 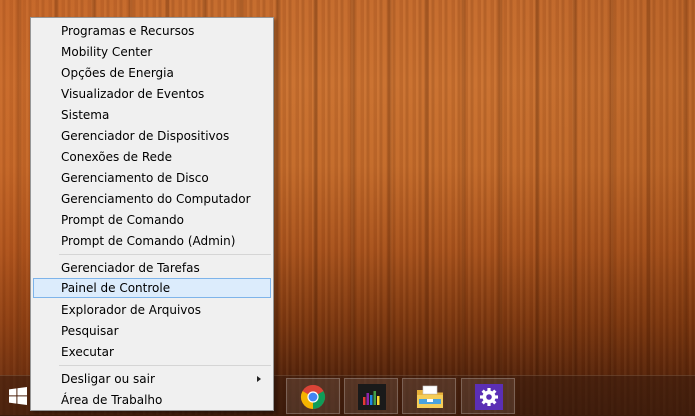 I want to click on menu-item-painel-de-controle: Painel de Controle, so click(x=152, y=288).